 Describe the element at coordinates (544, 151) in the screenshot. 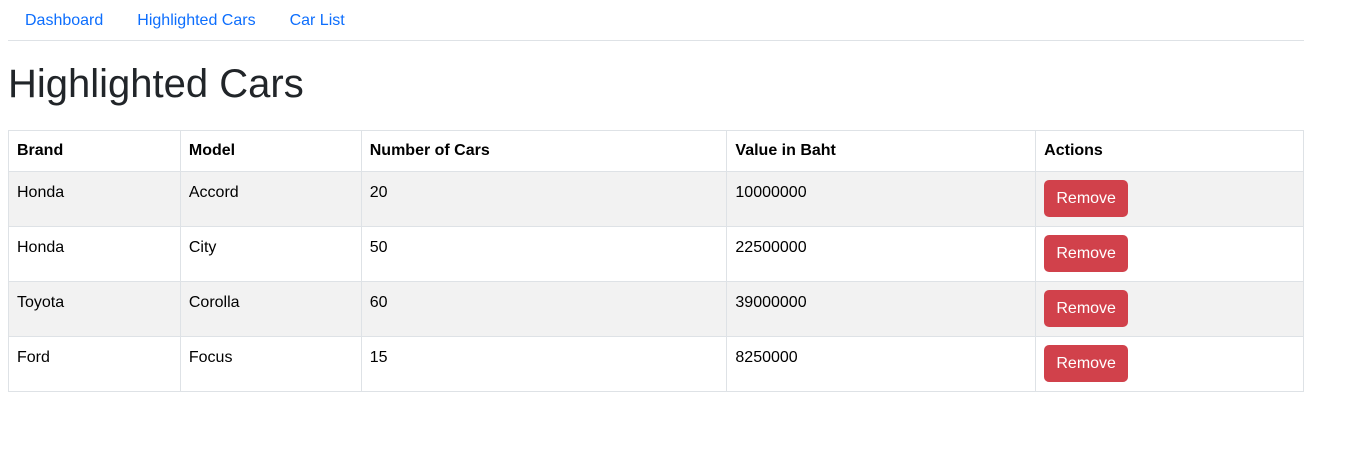

I see `header-number-of-cars: Number of Cars` at that location.